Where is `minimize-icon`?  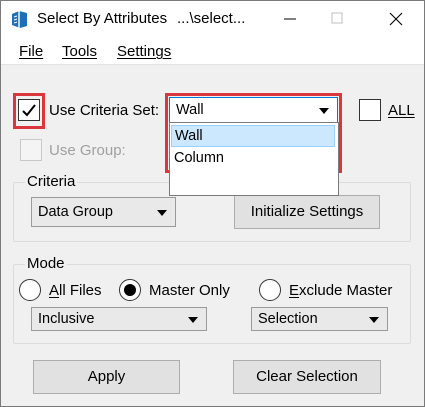
minimize-icon is located at coordinates (290, 19).